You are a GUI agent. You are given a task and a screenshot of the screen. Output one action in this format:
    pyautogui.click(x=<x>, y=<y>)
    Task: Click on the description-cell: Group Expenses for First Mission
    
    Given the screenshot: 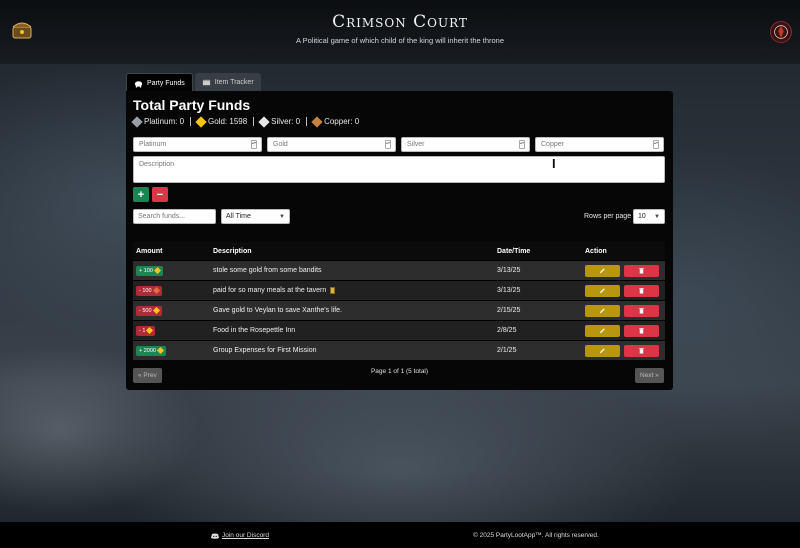 What is the action you would take?
    pyautogui.click(x=265, y=350)
    